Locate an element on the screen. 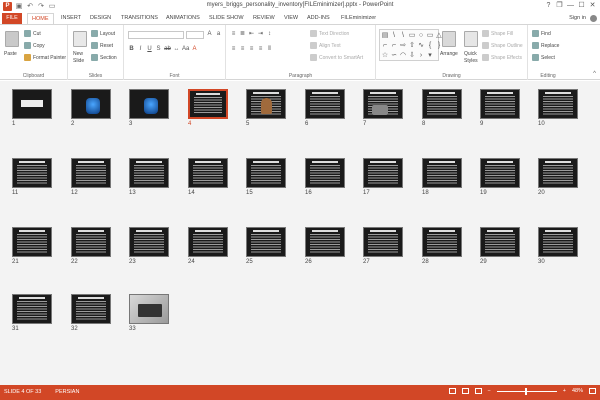 The width and height of the screenshot is (600, 400). zoom-slider-thumb is located at coordinates (525, 391).